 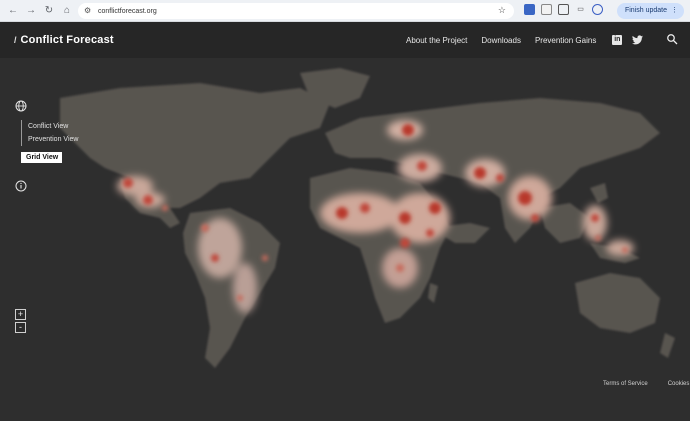 What do you see at coordinates (21, 106) in the screenshot?
I see `globe-icon` at bounding box center [21, 106].